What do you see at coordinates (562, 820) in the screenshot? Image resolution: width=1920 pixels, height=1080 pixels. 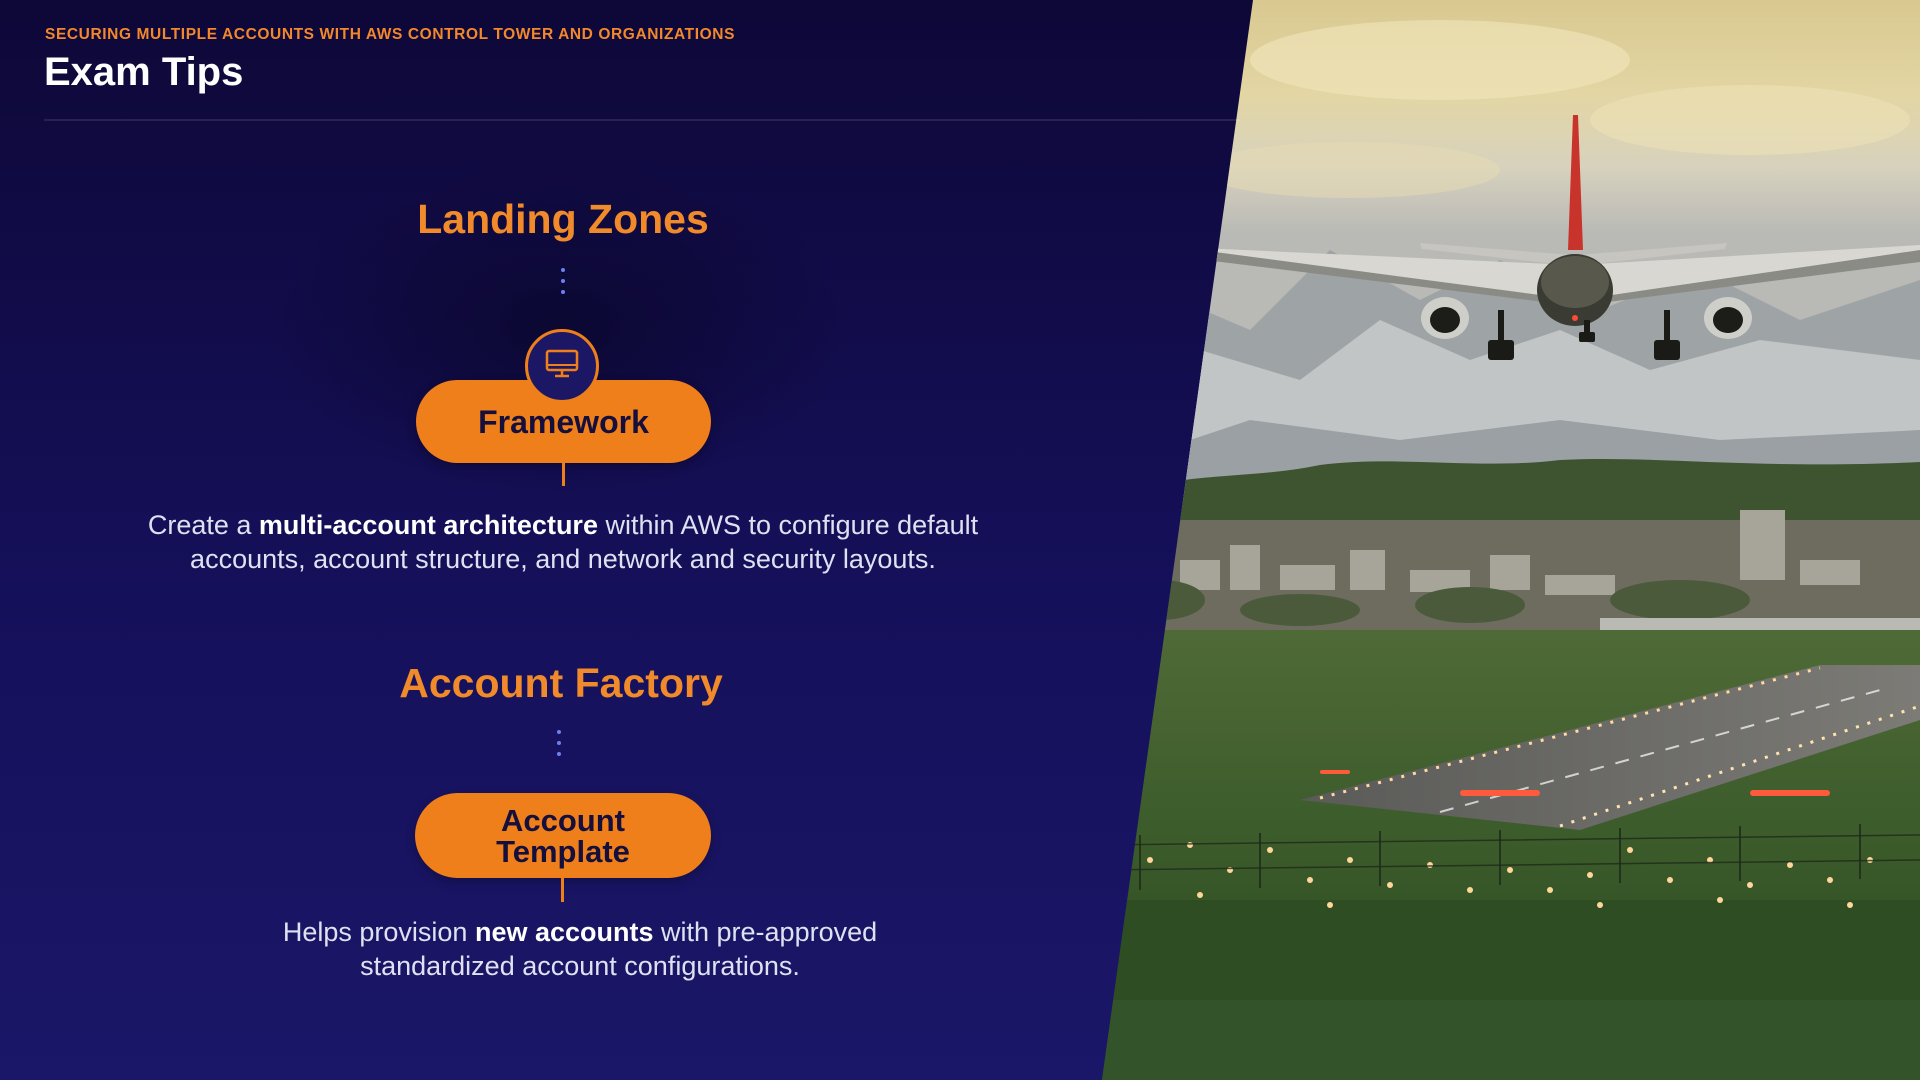 I see `account-template-label-line1: Account` at bounding box center [562, 820].